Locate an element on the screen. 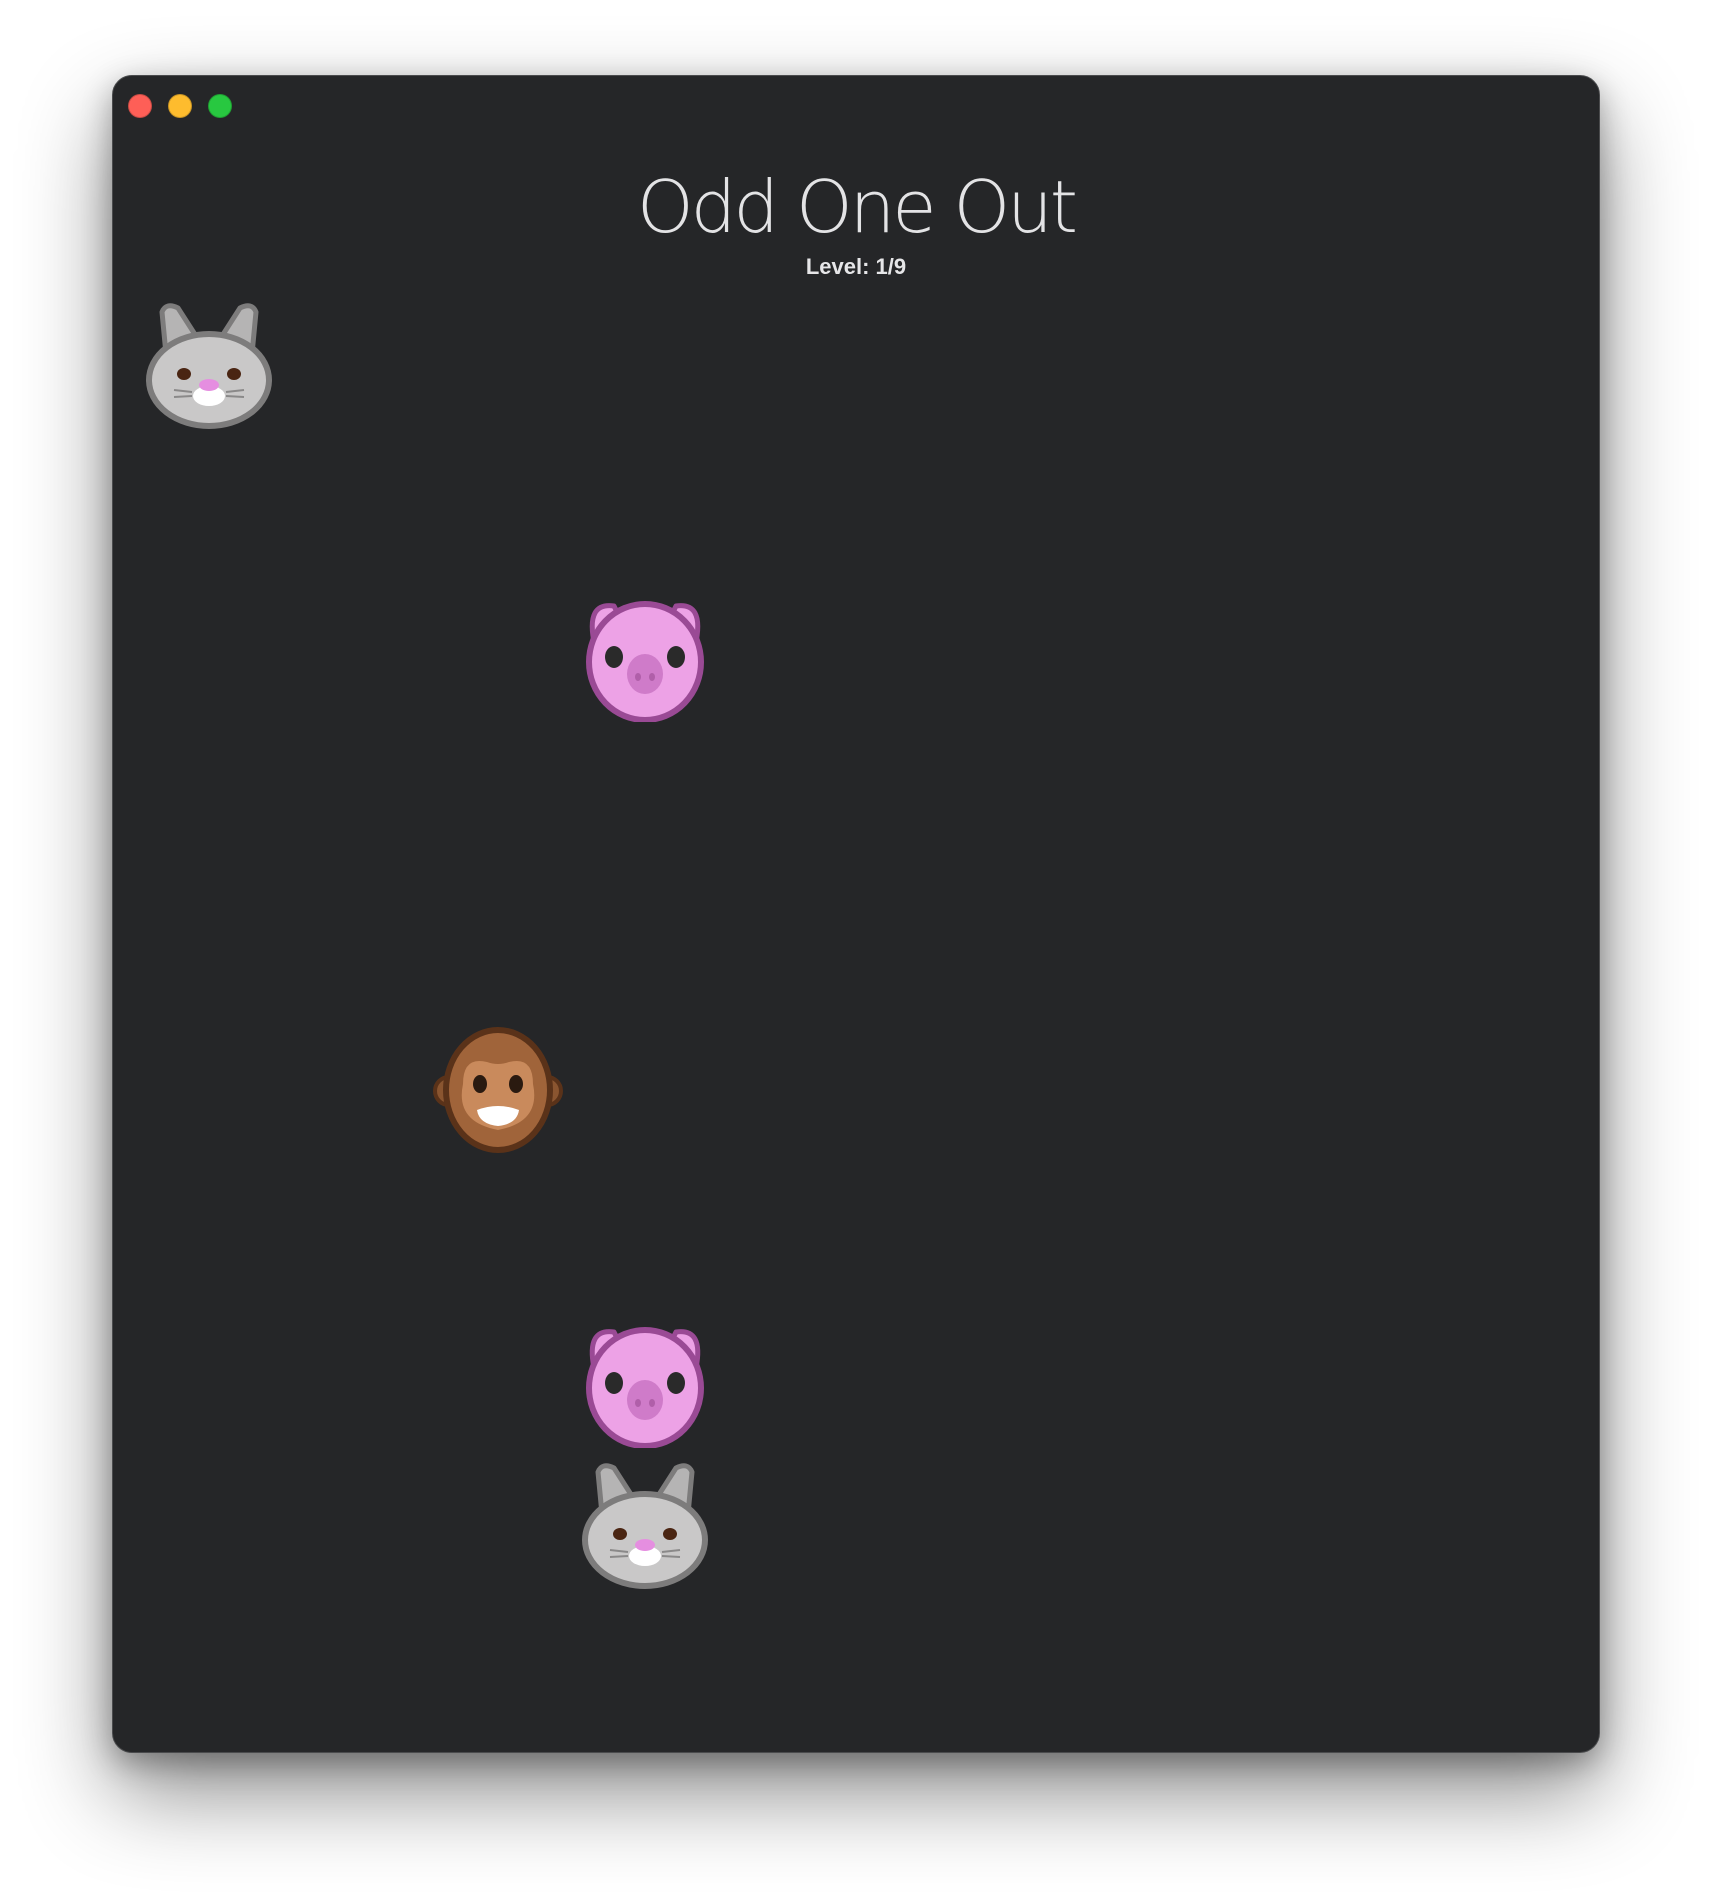  animal-tile-monkey is located at coordinates (498, 1091).